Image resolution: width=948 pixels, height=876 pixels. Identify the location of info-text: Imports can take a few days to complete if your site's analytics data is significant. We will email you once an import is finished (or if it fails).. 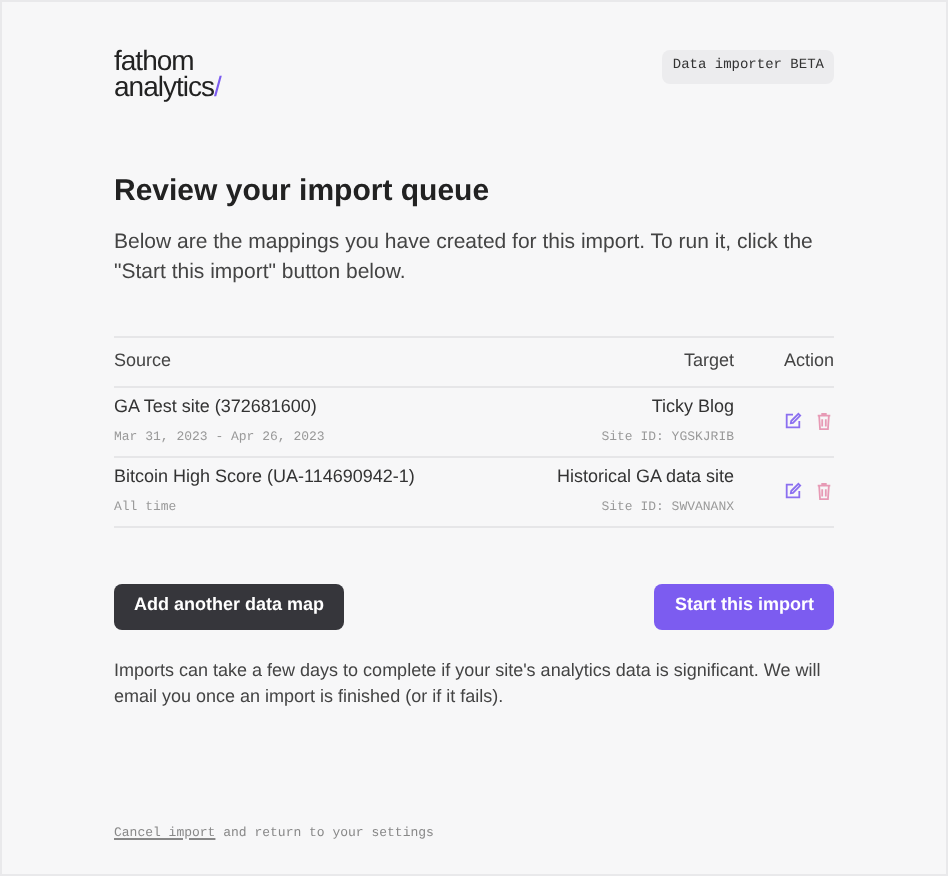
(468, 683).